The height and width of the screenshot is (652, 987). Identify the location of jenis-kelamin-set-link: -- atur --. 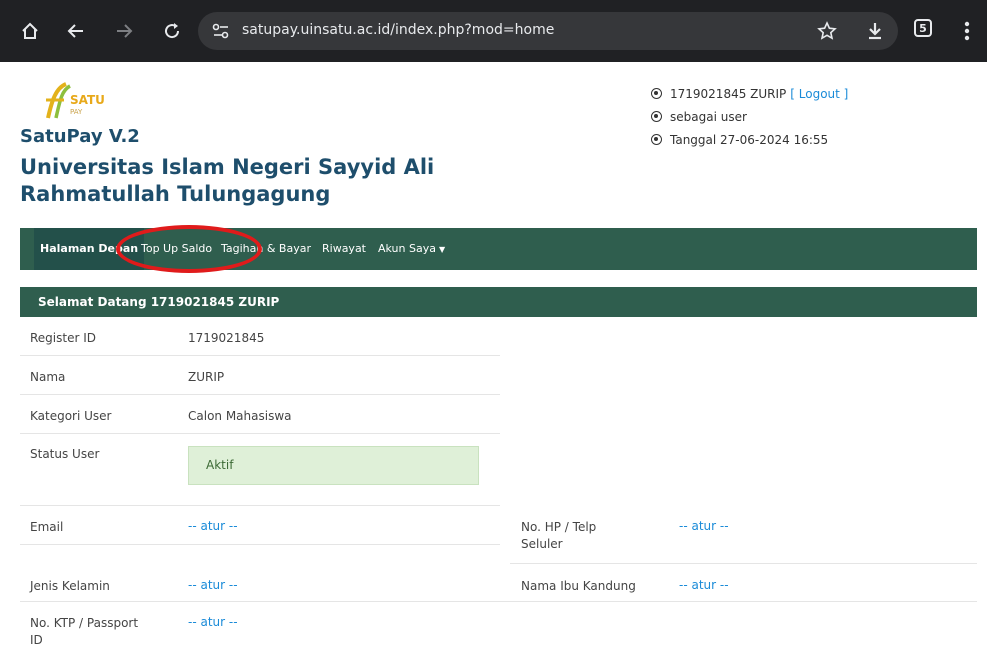
(213, 585).